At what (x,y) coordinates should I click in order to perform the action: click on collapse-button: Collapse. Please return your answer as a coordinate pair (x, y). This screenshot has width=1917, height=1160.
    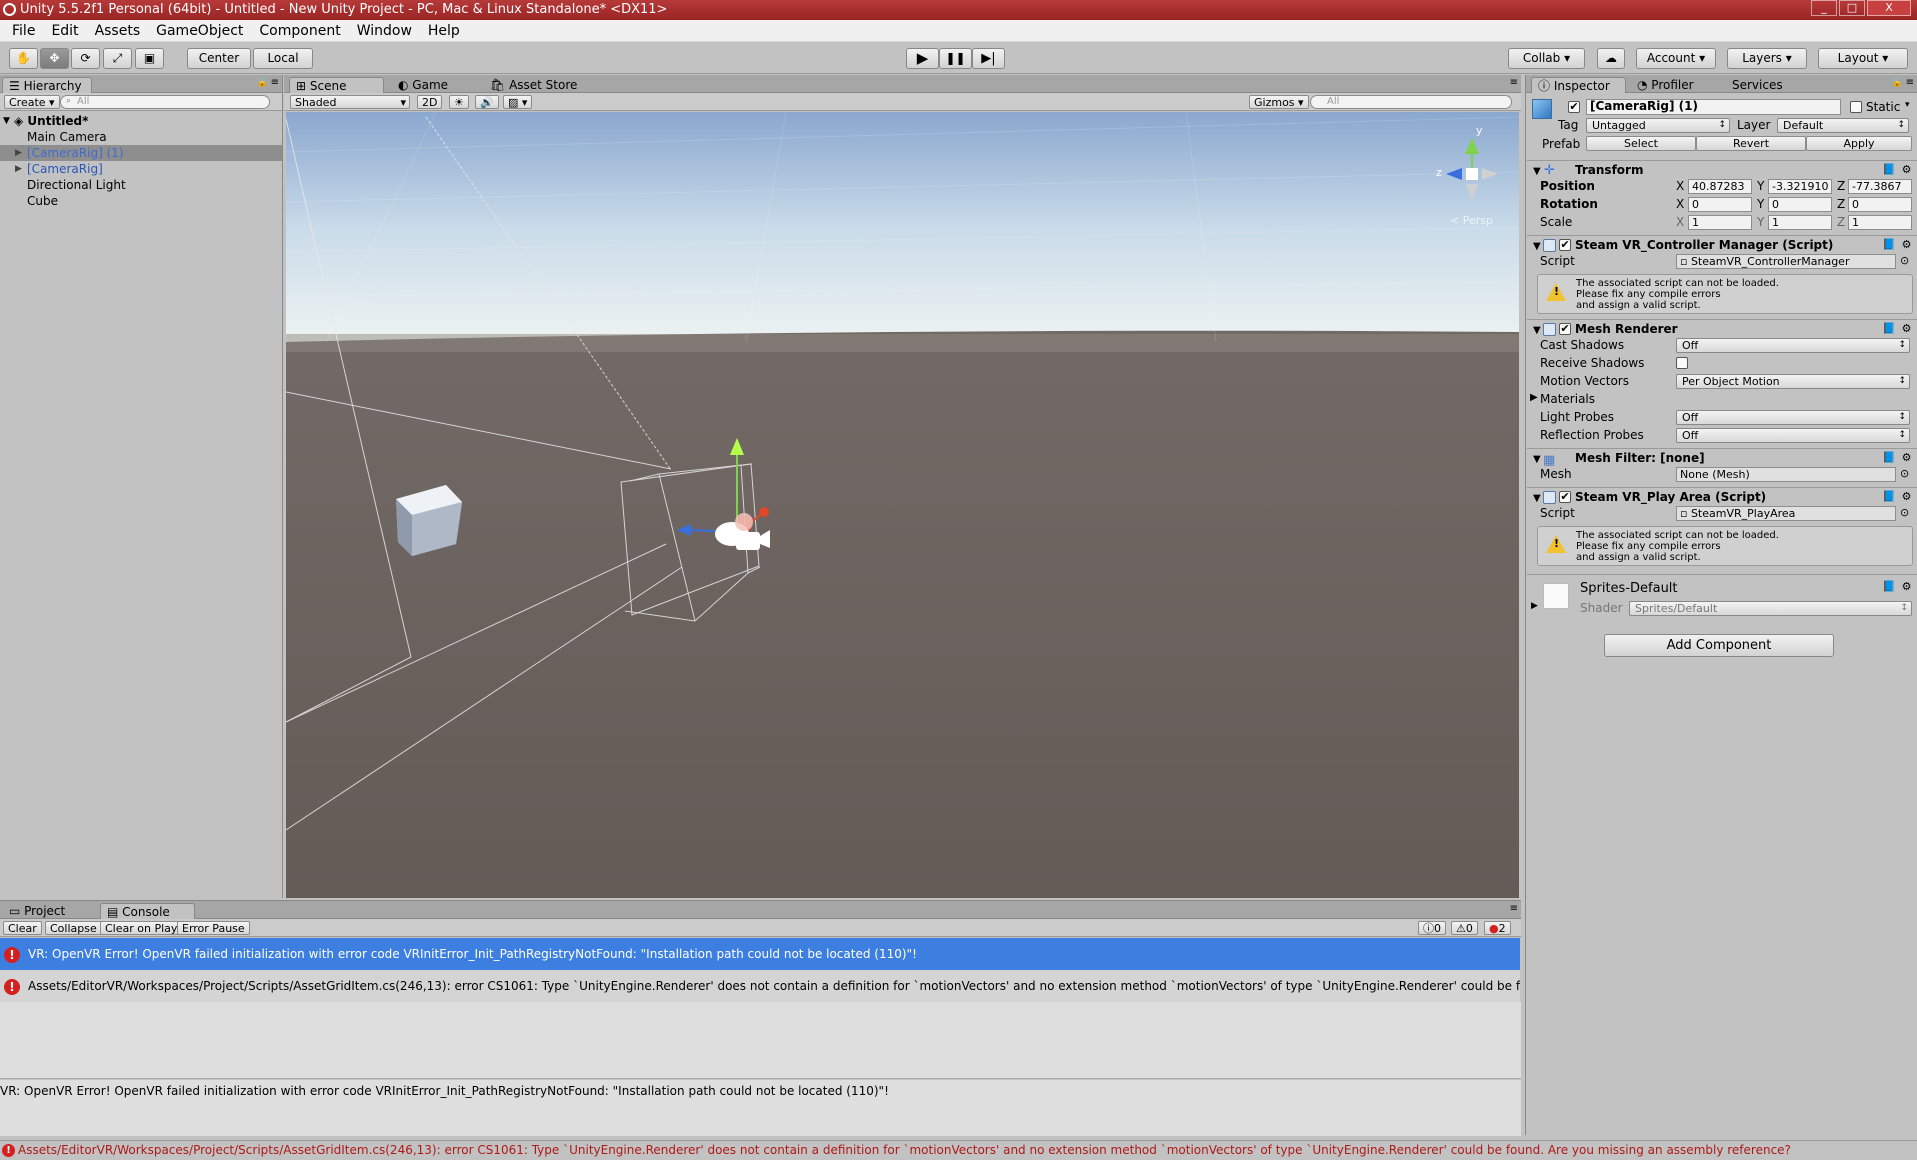
    Looking at the image, I should click on (73, 928).